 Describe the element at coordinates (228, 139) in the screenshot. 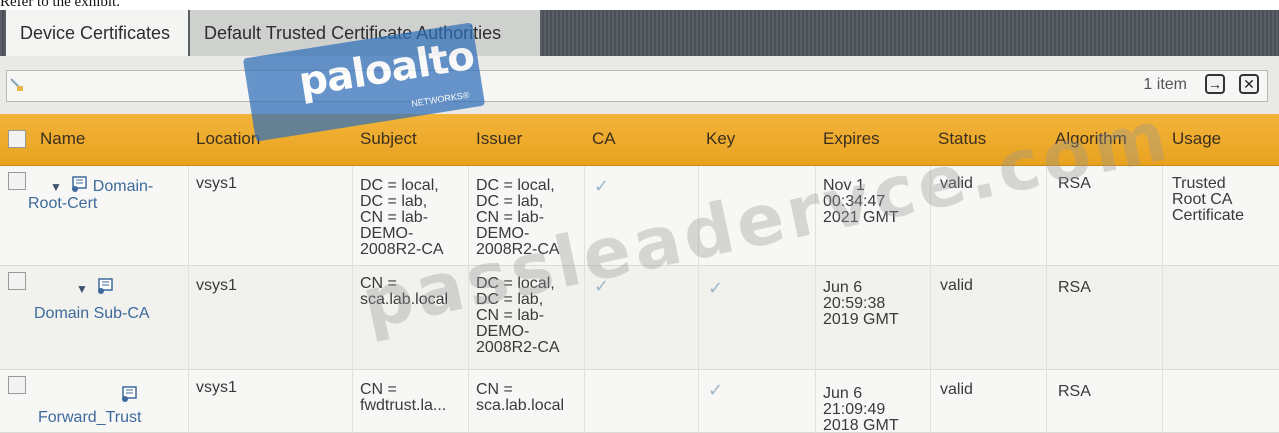

I see `column-header-location: Location` at that location.